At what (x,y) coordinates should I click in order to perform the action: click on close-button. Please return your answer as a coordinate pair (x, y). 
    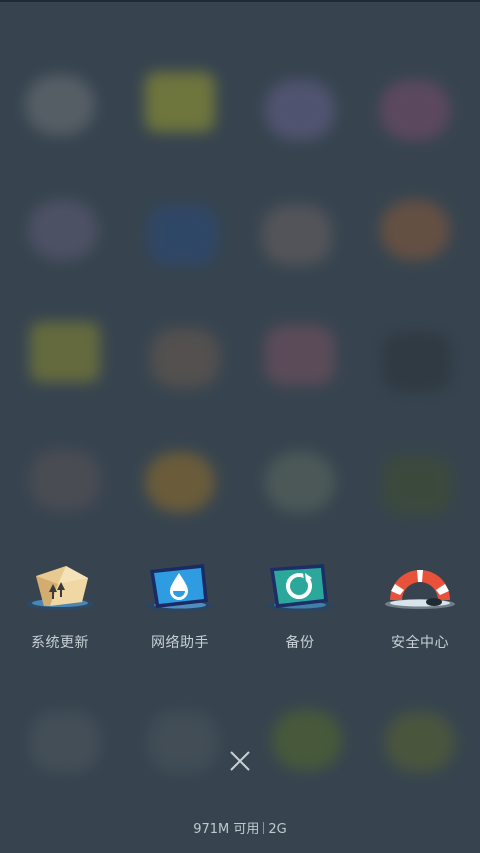
    Looking at the image, I should click on (240, 761).